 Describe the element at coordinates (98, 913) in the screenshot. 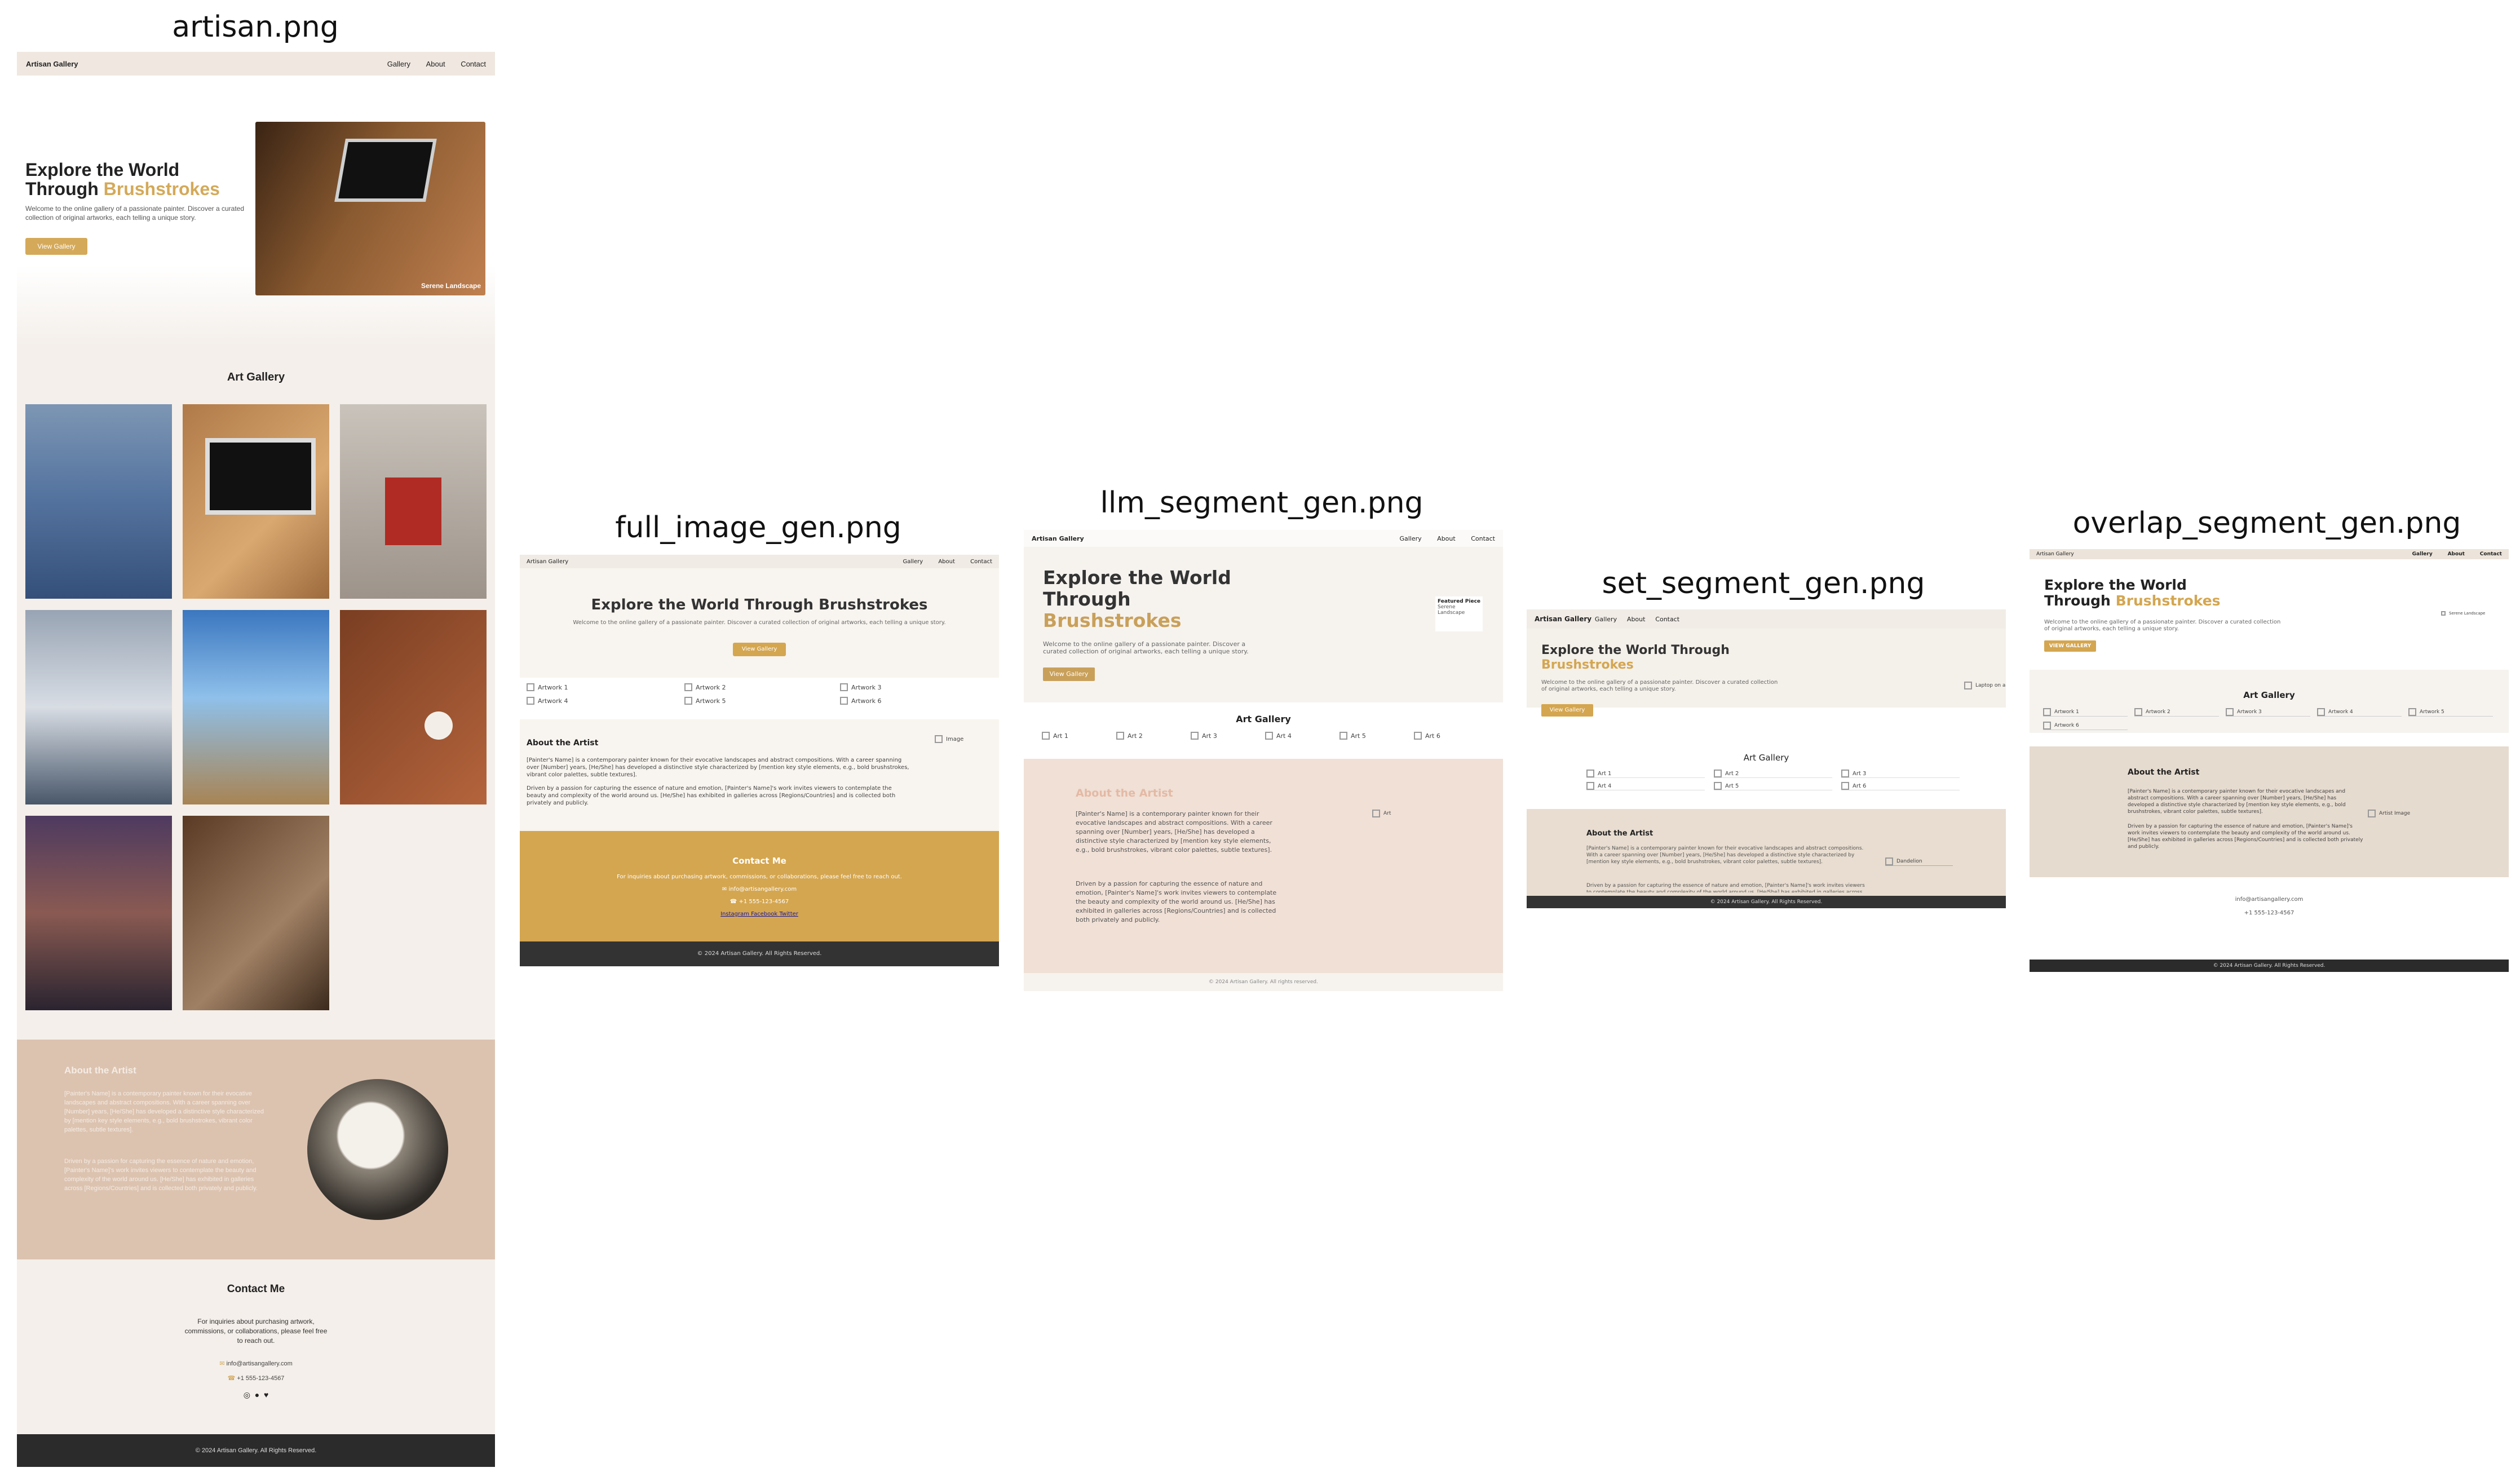

I see `artwork-tile-city-night` at that location.